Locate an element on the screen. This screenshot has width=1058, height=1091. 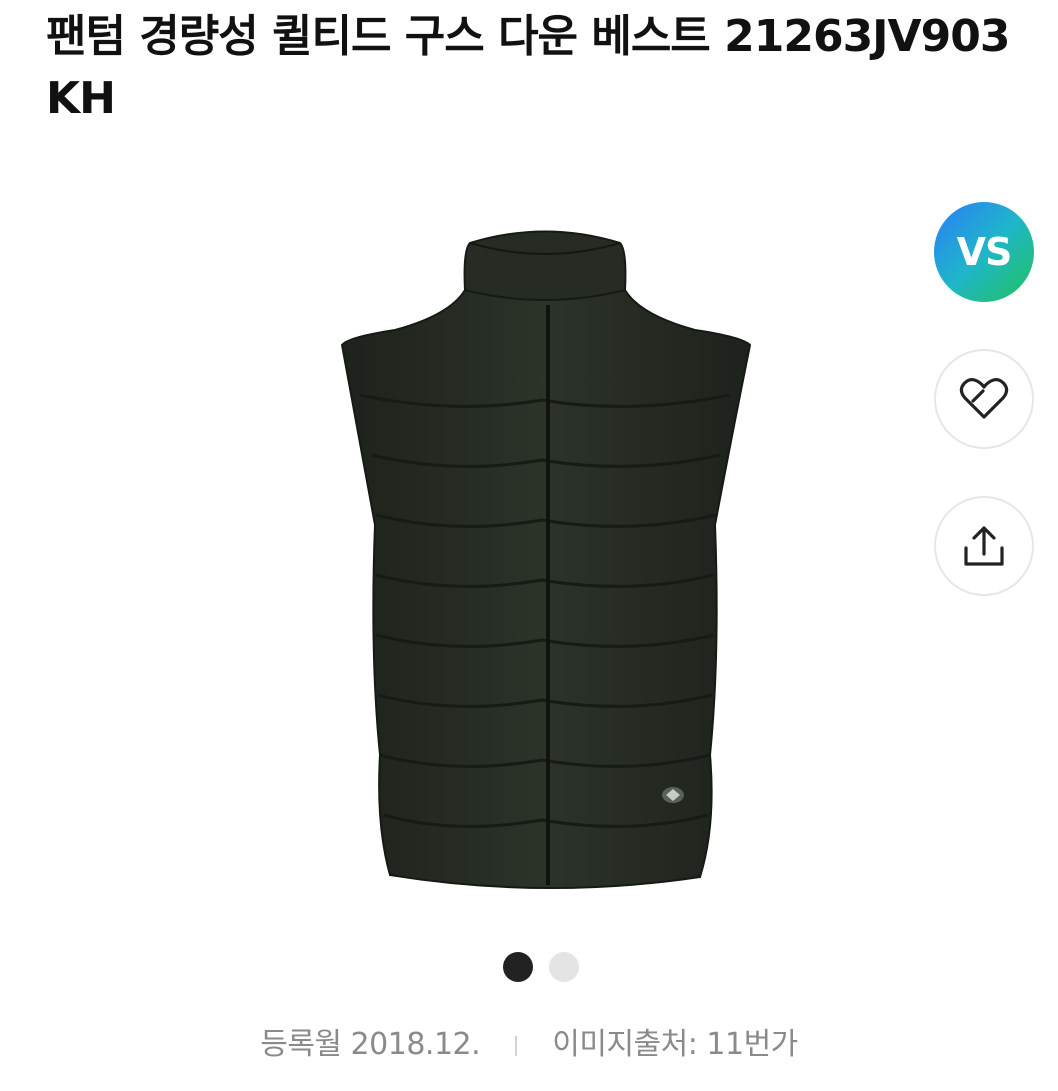
registration-date: 등록월 2018.12. is located at coordinates (370, 1044).